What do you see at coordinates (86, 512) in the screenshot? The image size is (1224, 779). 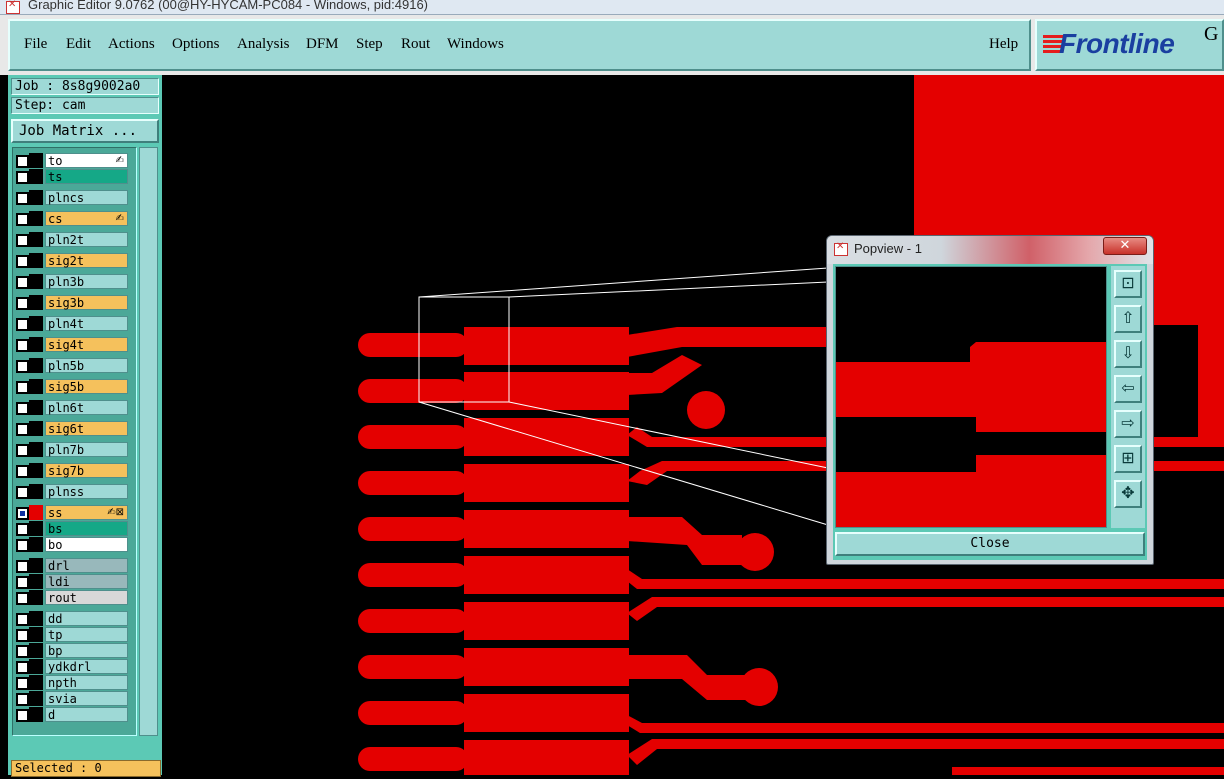 I see `layer-name: ss ✍⊠` at bounding box center [86, 512].